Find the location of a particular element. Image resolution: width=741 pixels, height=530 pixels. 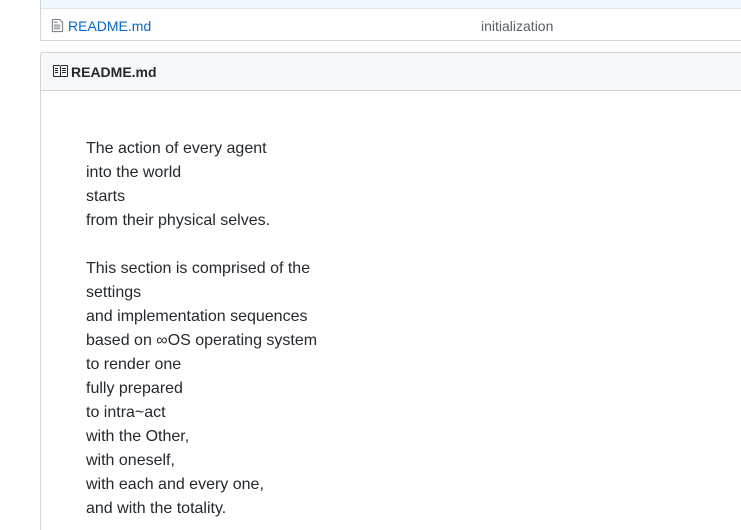

readme-line: based on ∞OS operating system is located at coordinates (202, 340).